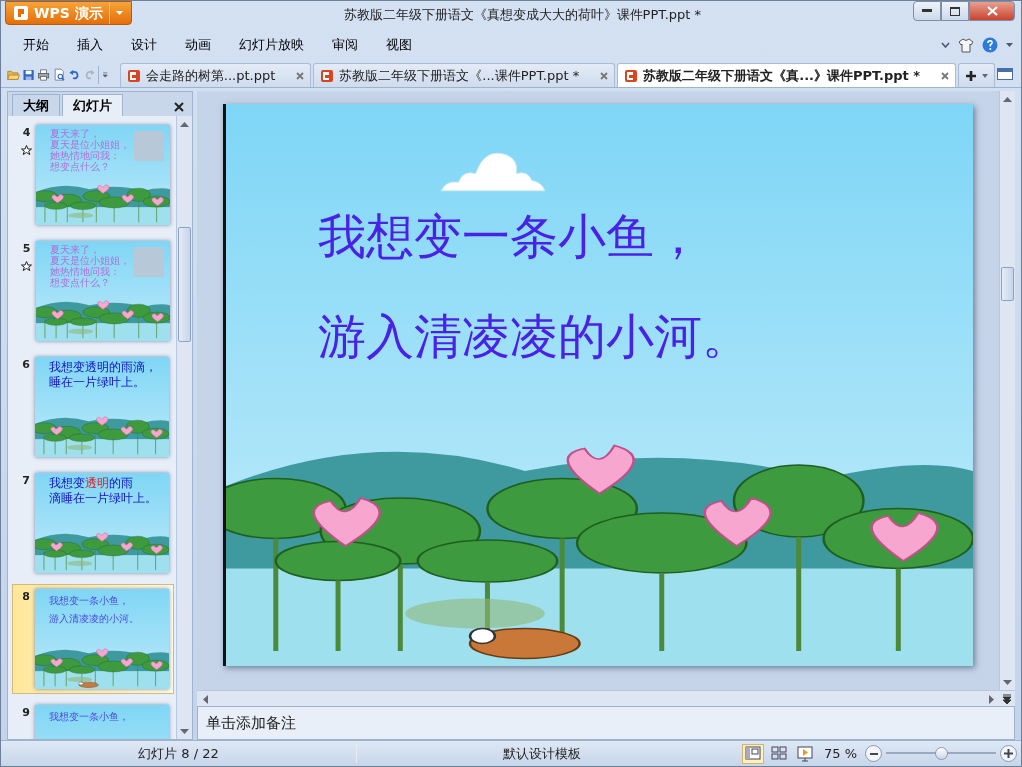 The image size is (1022, 767). Describe the element at coordinates (753, 753) in the screenshot. I see `normal-view-icon` at that location.